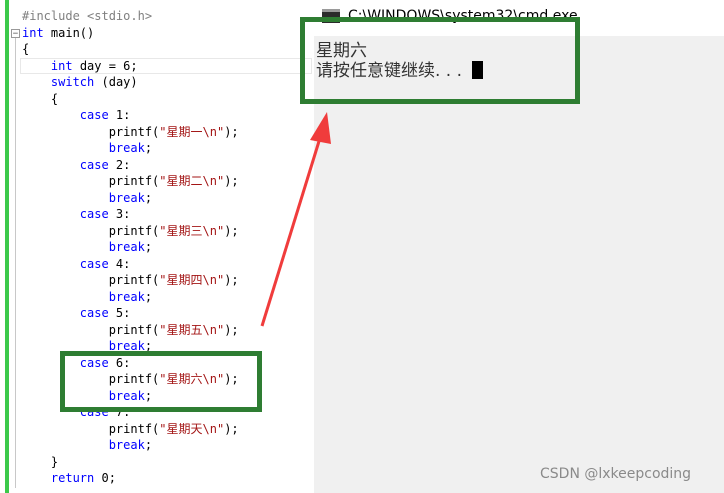 This screenshot has height=493, width=724. What do you see at coordinates (616, 474) in the screenshot?
I see `watermark: CSDN @lxkeepcoding` at bounding box center [616, 474].